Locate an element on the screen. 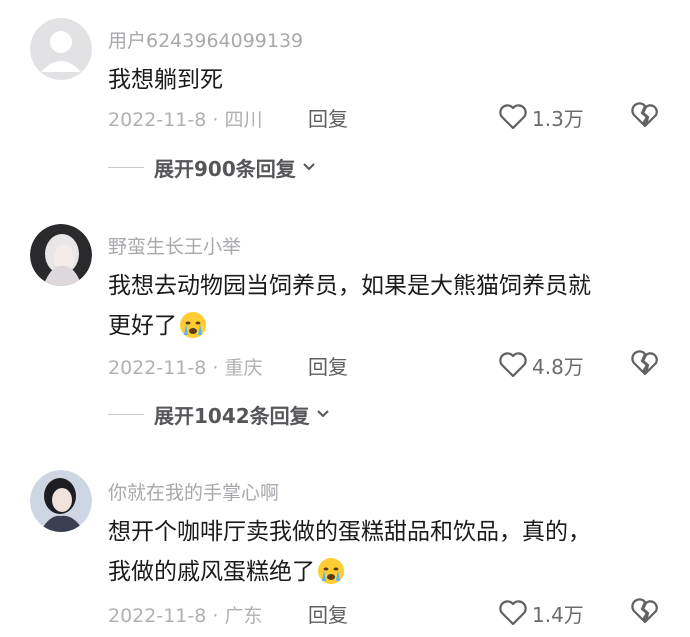 The width and height of the screenshot is (690, 637). comment-text: 想开个咖啡厅卖我做的蛋糕甜品和饮品，真的， 我做的戚风蛋糕绝了 is located at coordinates (349, 552).